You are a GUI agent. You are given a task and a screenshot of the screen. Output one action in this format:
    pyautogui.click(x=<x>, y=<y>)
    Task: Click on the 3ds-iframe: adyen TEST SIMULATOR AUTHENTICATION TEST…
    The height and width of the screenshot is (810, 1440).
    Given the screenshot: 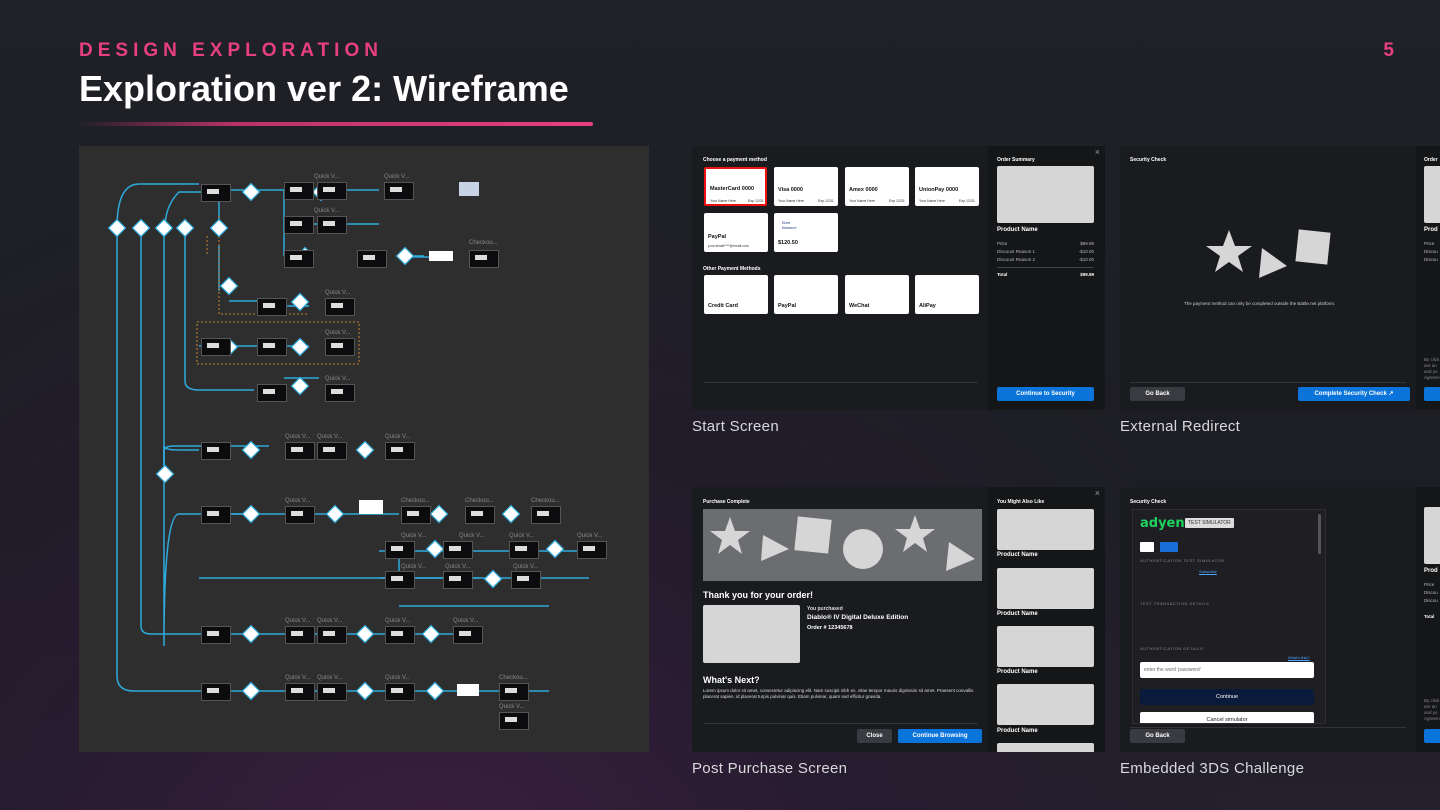 What is the action you would take?
    pyautogui.click(x=1229, y=616)
    